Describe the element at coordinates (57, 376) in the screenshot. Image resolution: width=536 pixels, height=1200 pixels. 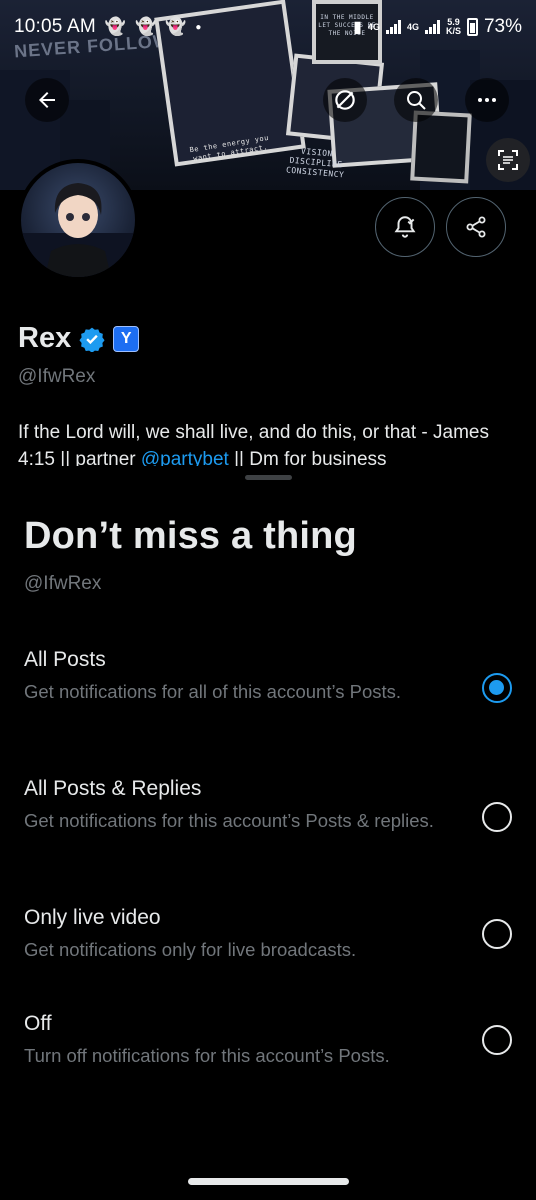
I see `profile-handle: @IfwRex` at that location.